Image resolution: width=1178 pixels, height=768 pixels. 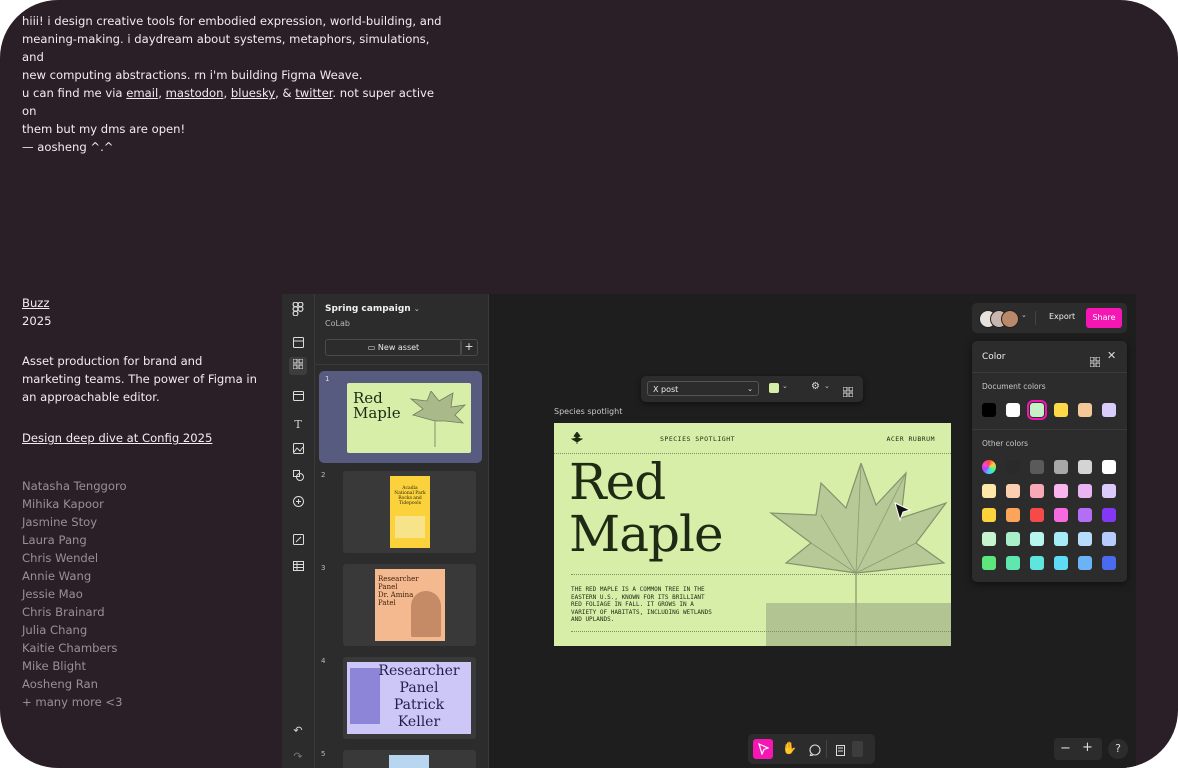 What do you see at coordinates (52, 594) in the screenshot?
I see `credit-name: Jessie Mao` at bounding box center [52, 594].